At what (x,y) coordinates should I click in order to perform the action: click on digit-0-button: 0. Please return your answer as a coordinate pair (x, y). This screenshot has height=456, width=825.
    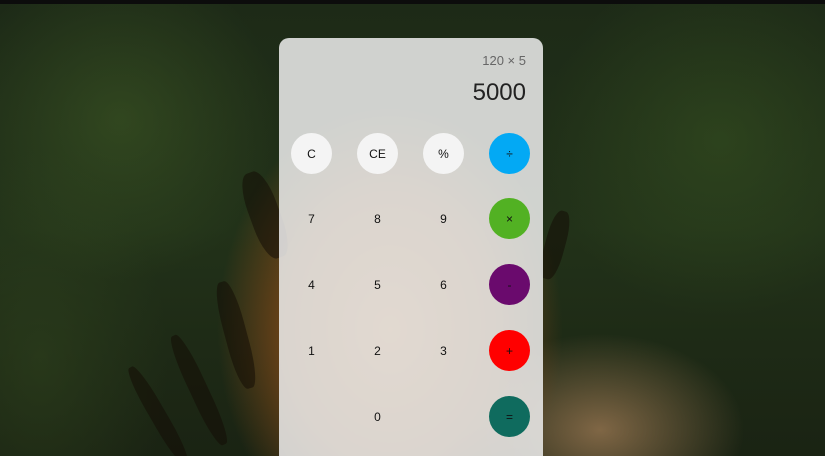
    Looking at the image, I should click on (377, 416).